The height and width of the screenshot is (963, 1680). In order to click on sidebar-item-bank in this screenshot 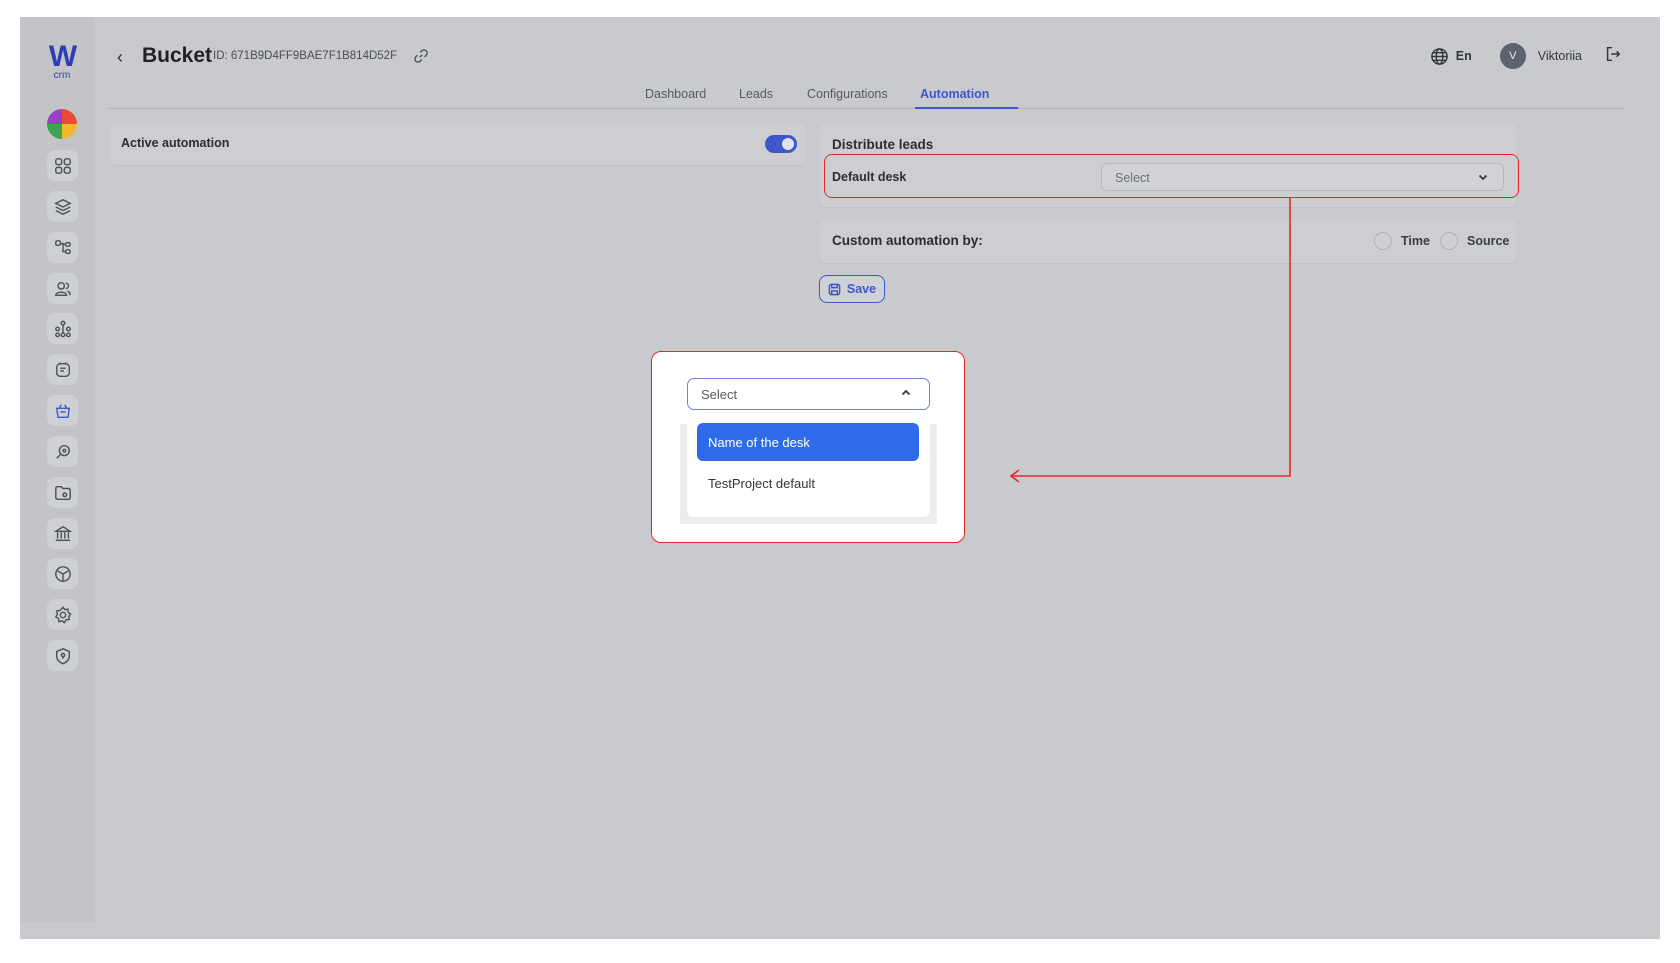, I will do `click(62, 533)`.